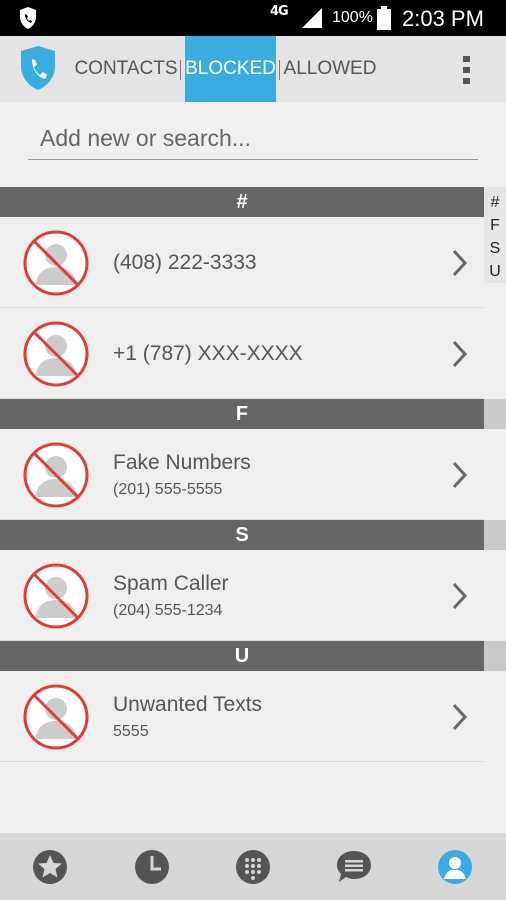  What do you see at coordinates (354, 867) in the screenshot?
I see `messages-icon` at bounding box center [354, 867].